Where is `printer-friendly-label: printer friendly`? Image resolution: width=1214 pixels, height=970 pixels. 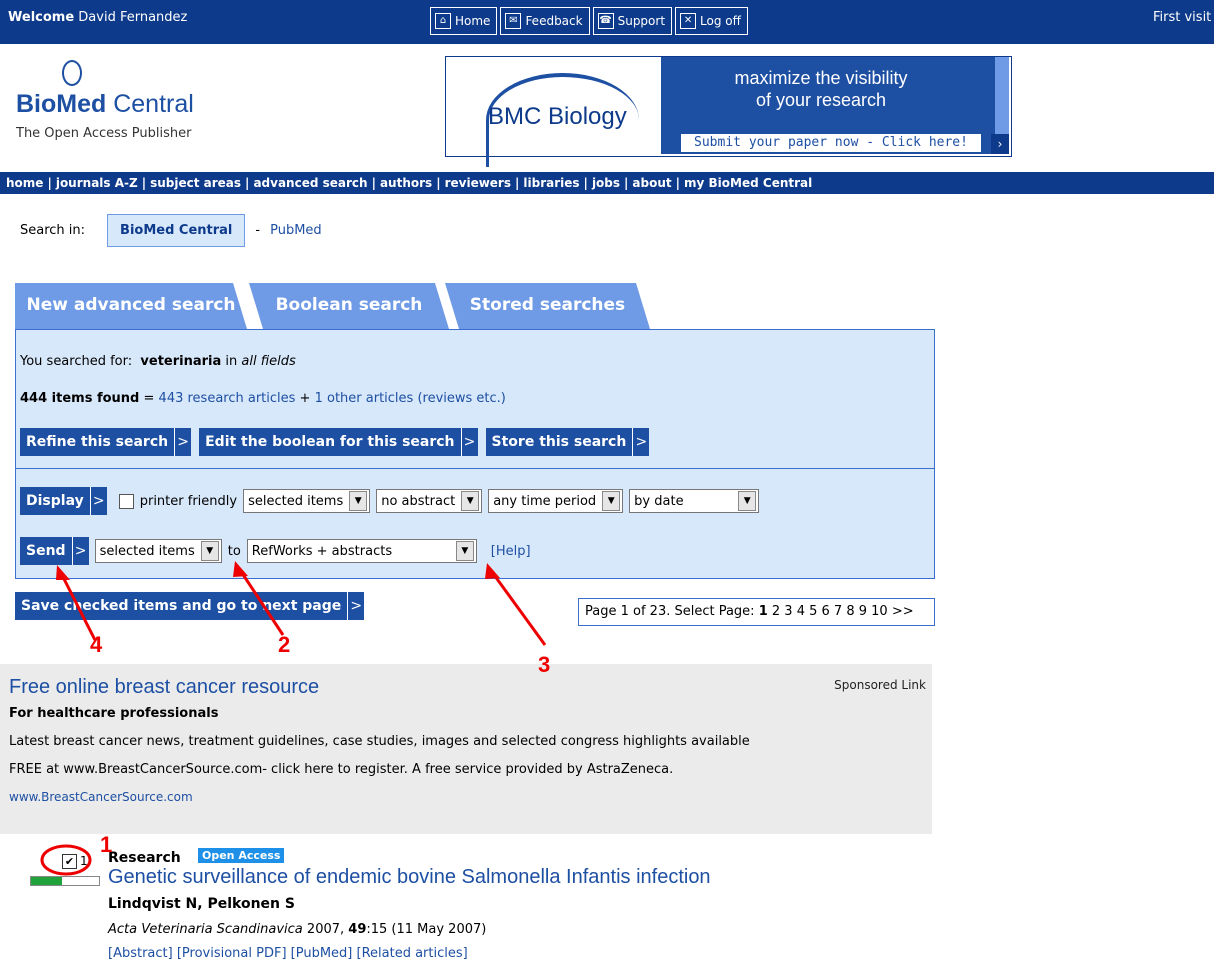
printer-friendly-label: printer friendly is located at coordinates (188, 501).